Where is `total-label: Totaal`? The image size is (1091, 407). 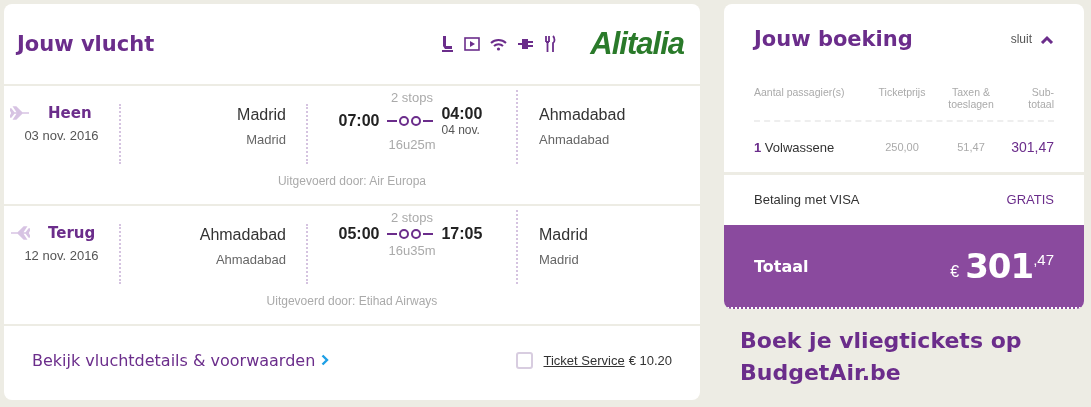 total-label: Totaal is located at coordinates (782, 266).